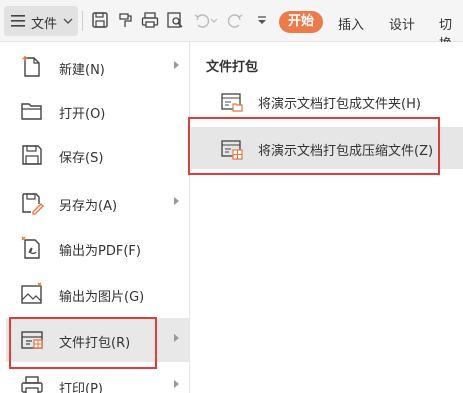 The image size is (463, 393). Describe the element at coordinates (339, 104) in the screenshot. I see `submenu-item-label: 将演示文档打包成文件夹(H)` at that location.